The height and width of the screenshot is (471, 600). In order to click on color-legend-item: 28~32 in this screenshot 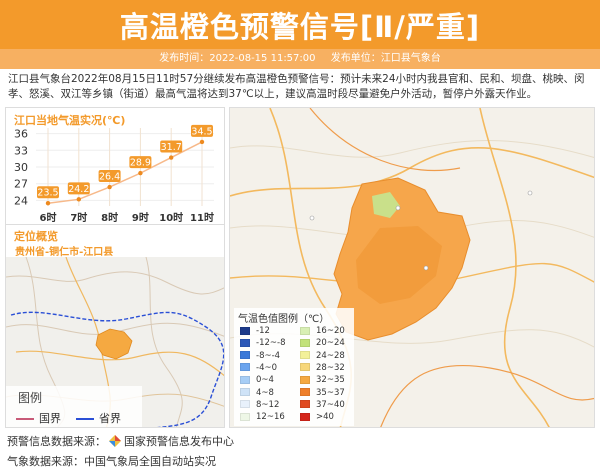, I will do `click(322, 368)`.